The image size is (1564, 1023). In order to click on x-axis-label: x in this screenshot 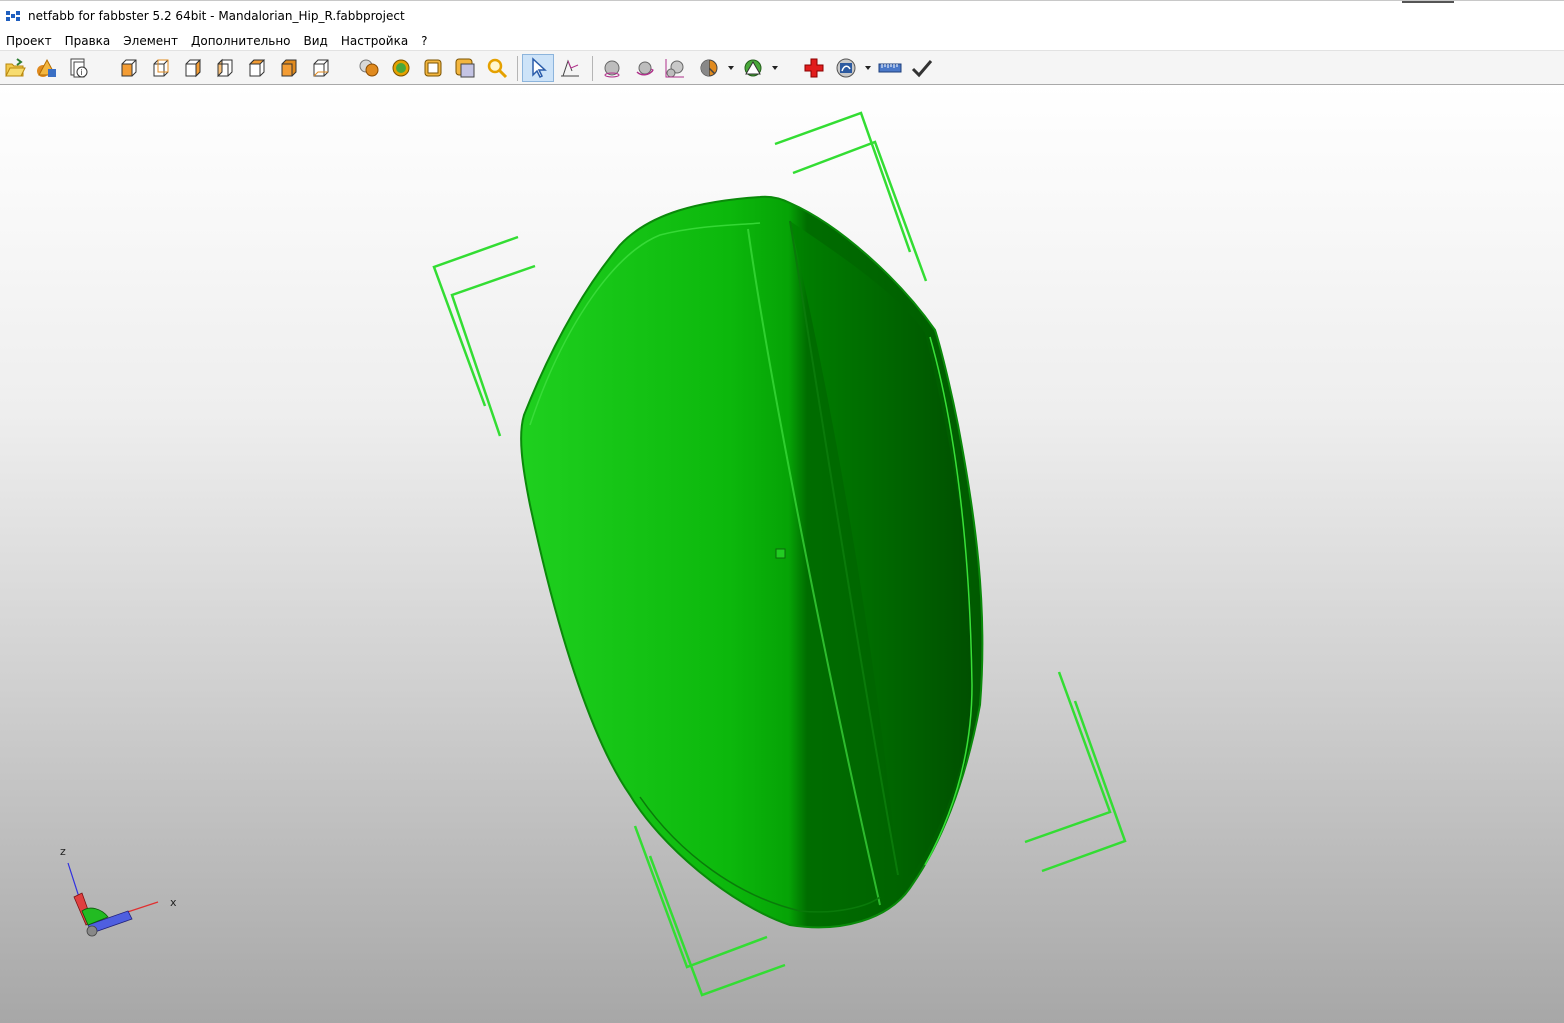, I will do `click(173, 902)`.